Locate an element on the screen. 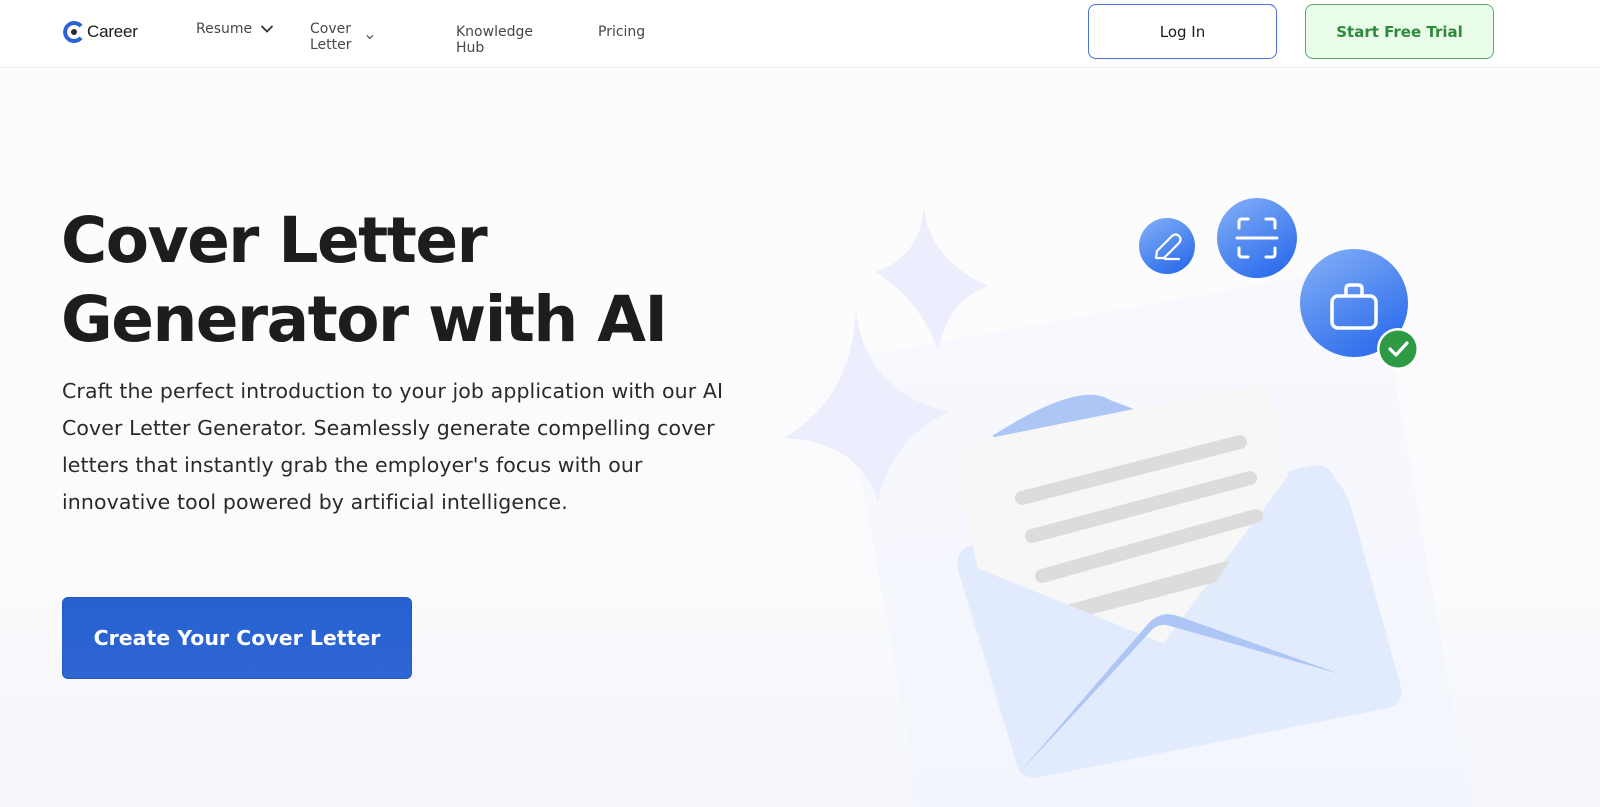 This screenshot has width=1600, height=807. create-cover-letter-button: Create Your Cover Letter is located at coordinates (237, 638).